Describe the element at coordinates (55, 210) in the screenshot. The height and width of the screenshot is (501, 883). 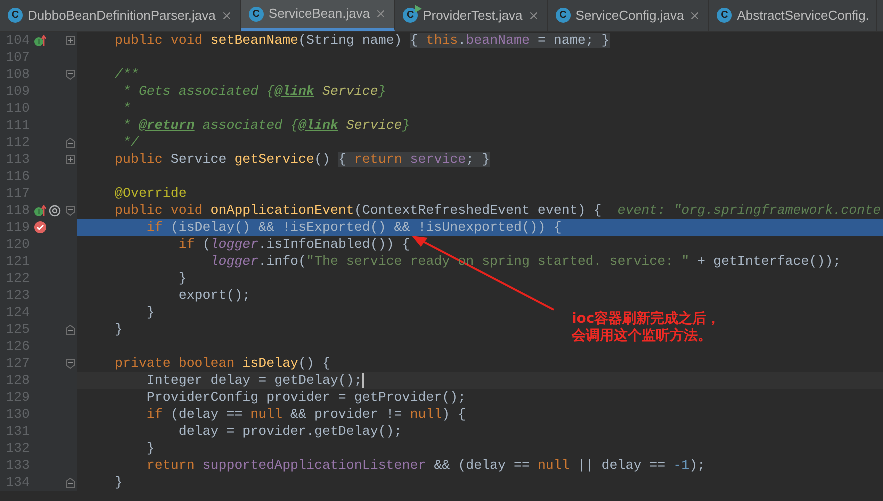
I see `at-sign-icon` at that location.